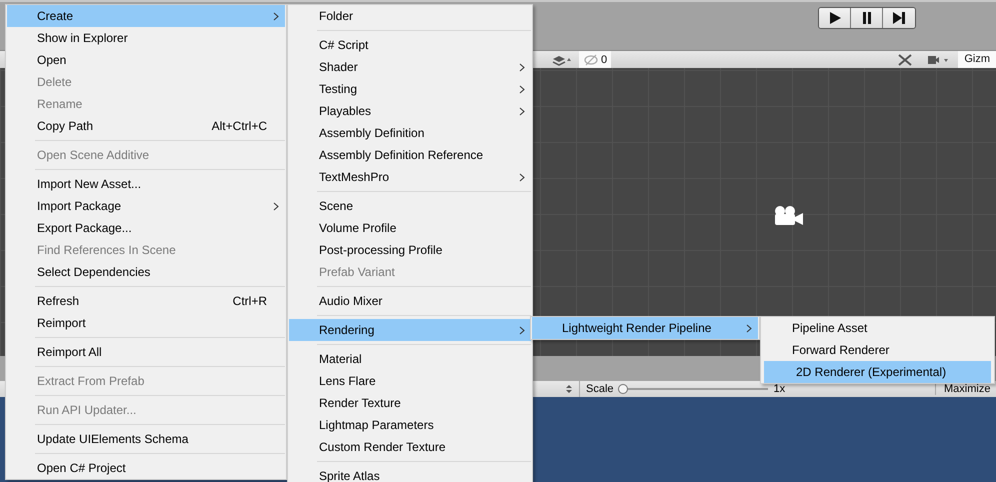  I want to click on menu-item: Pipeline Asset, so click(877, 328).